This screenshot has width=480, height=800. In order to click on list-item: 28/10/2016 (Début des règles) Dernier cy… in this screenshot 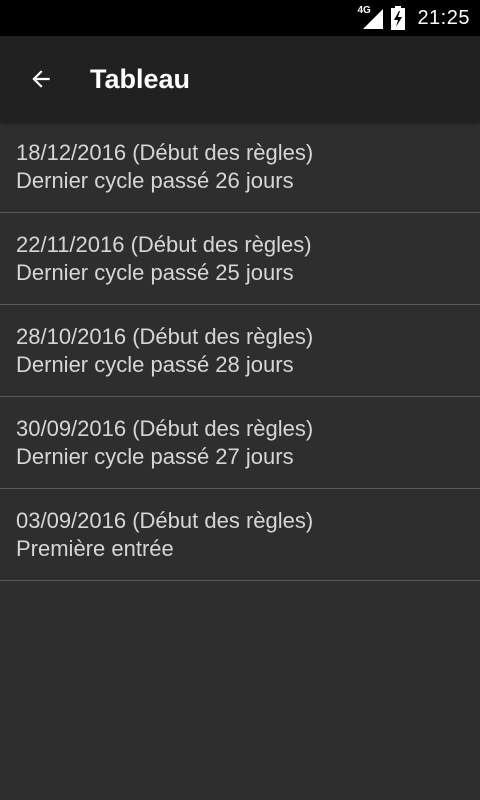, I will do `click(240, 351)`.